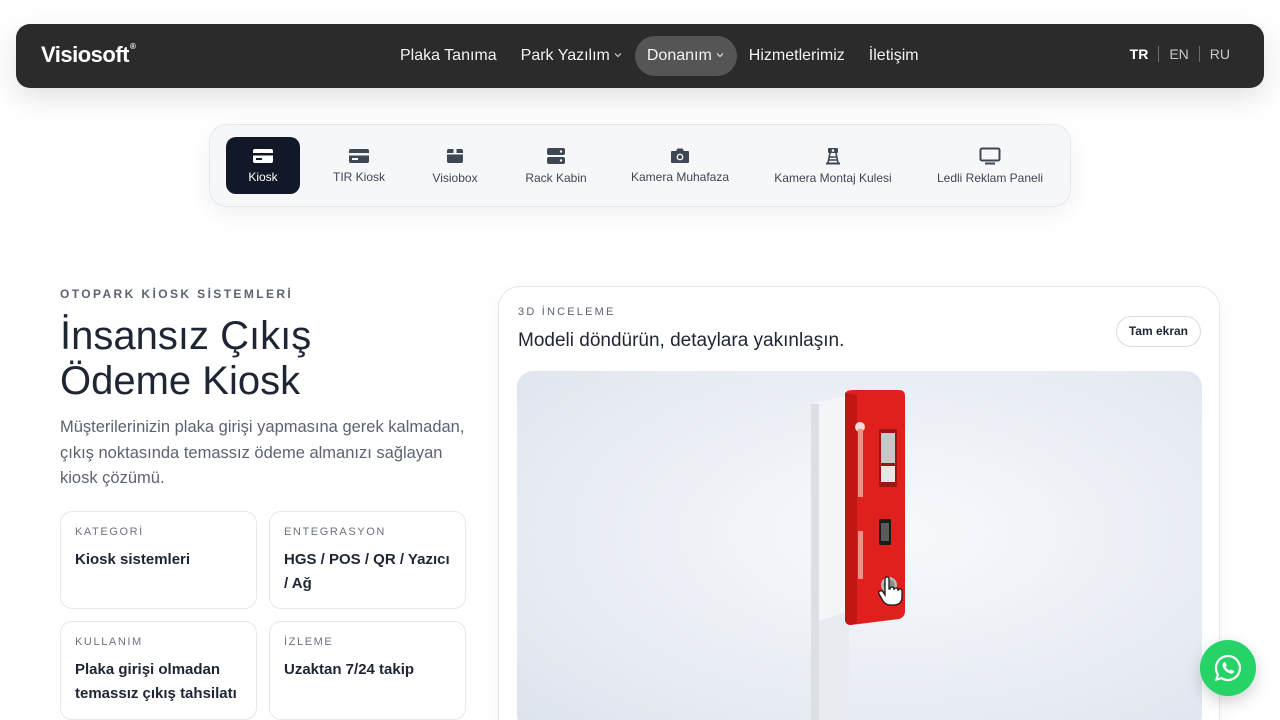 This screenshot has height=720, width=1280. Describe the element at coordinates (833, 156) in the screenshot. I see `tower-icon` at that location.